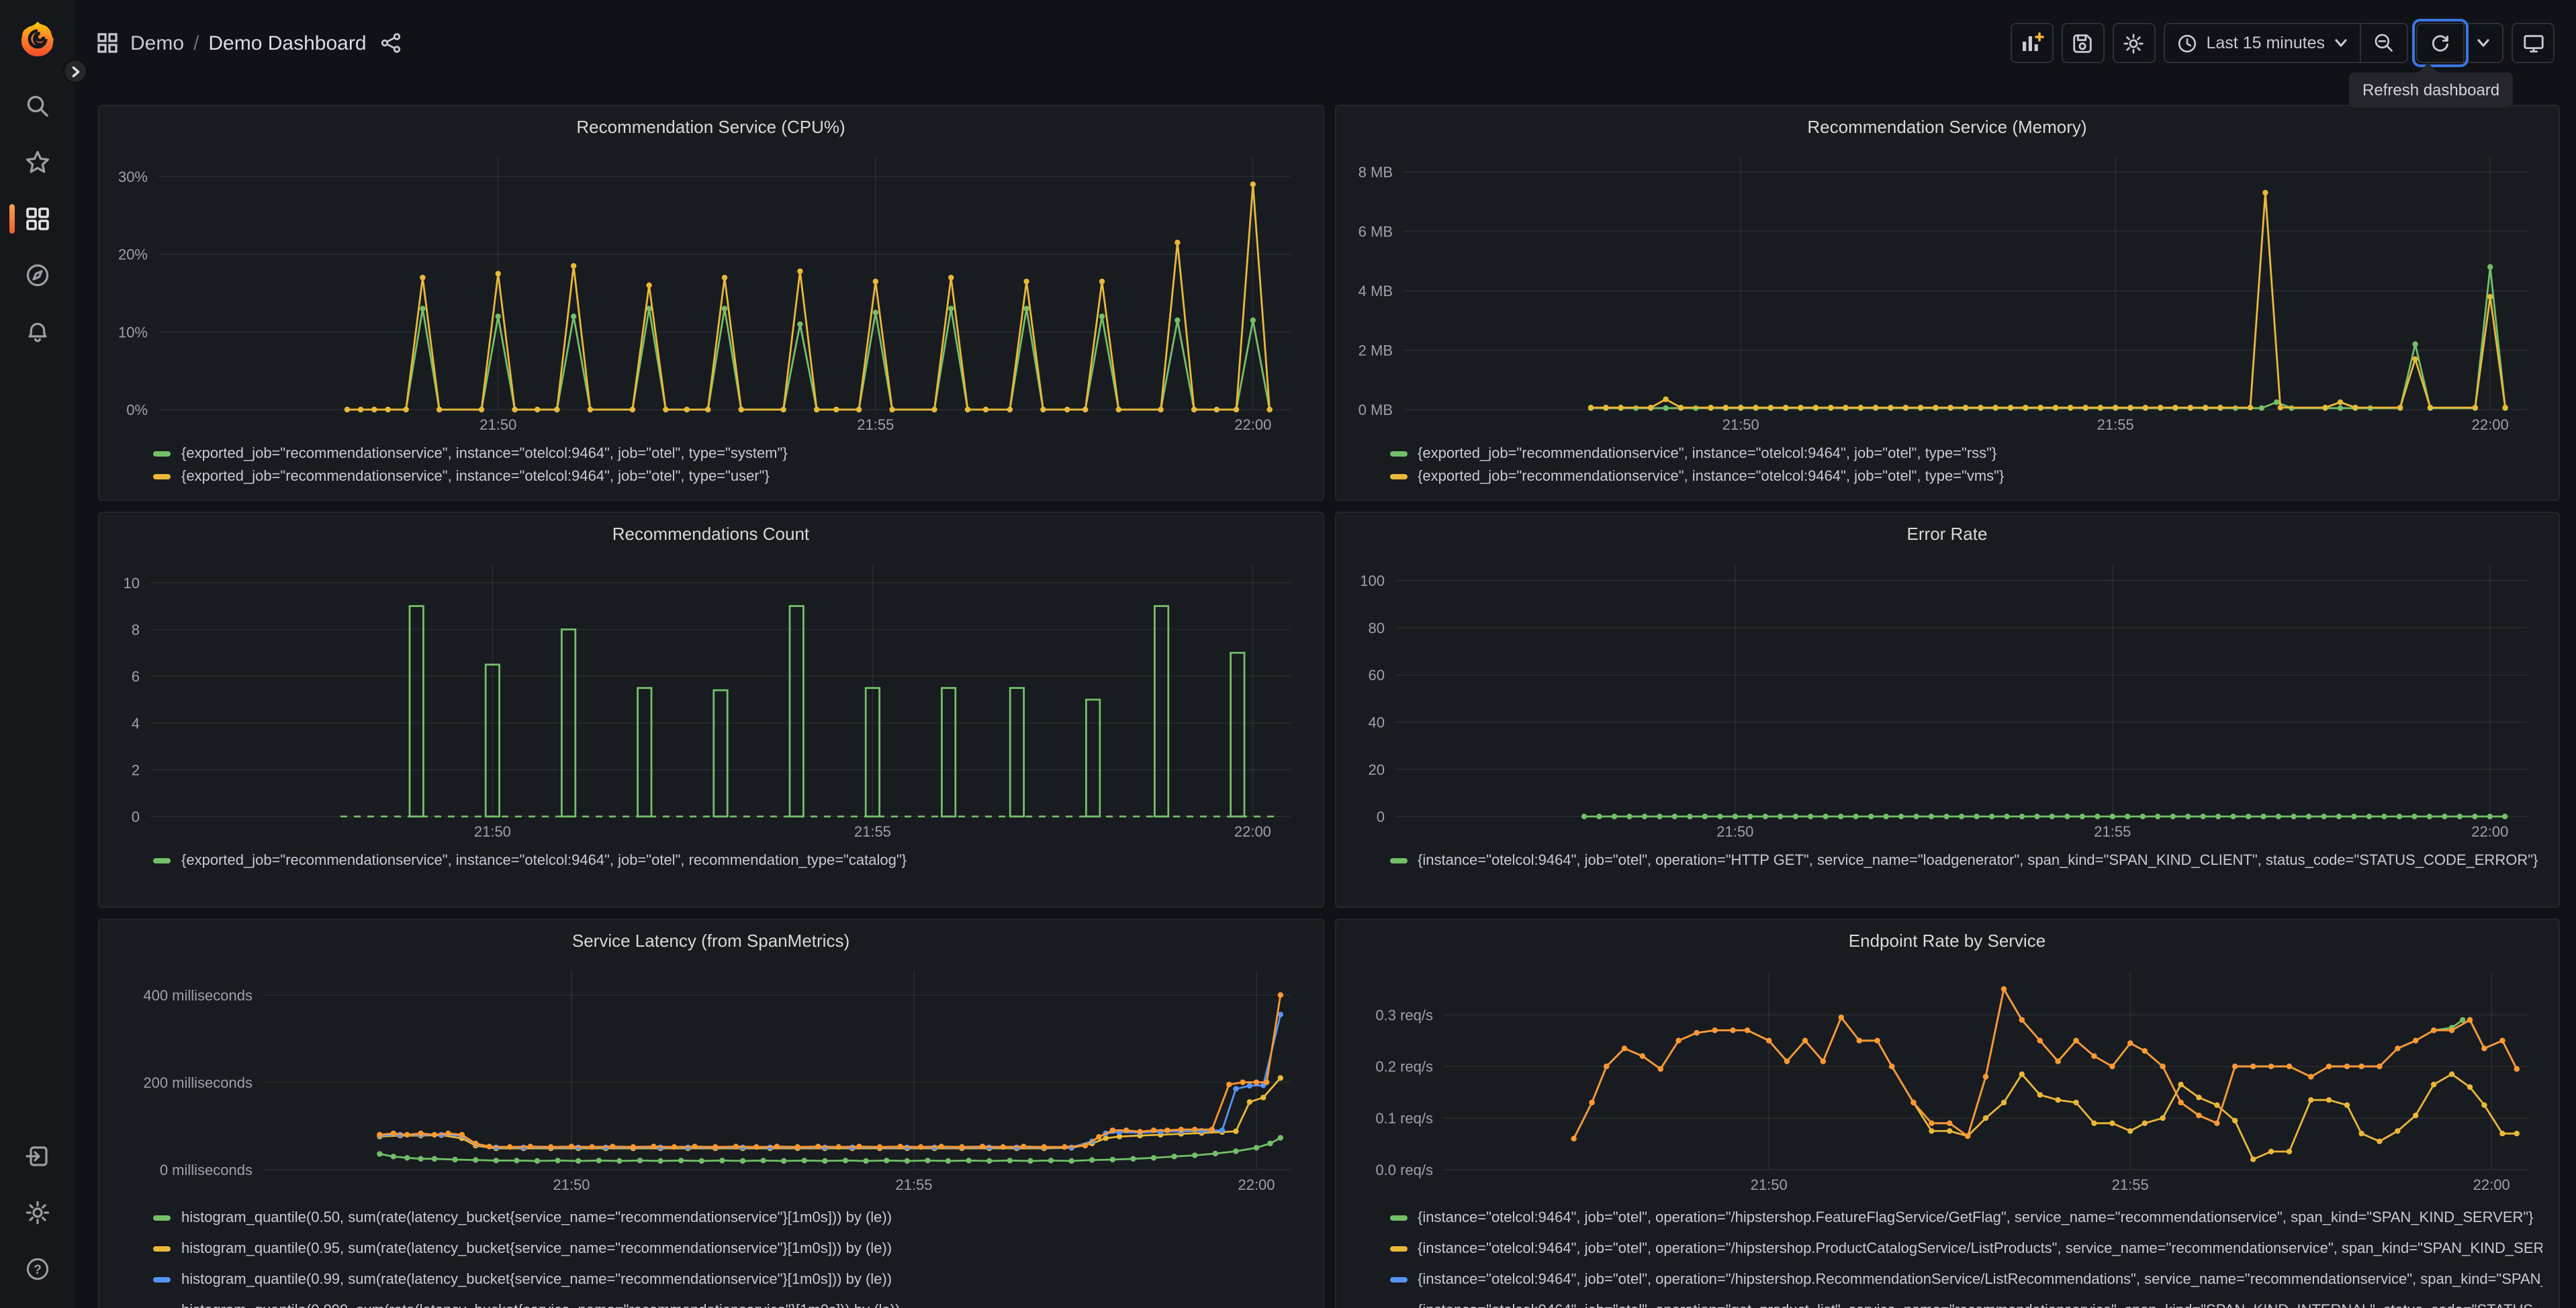 This screenshot has width=2576, height=1308. What do you see at coordinates (1325, 43) in the screenshot?
I see `page-header: Demo / Demo Dashboard Last 15 minutes` at bounding box center [1325, 43].